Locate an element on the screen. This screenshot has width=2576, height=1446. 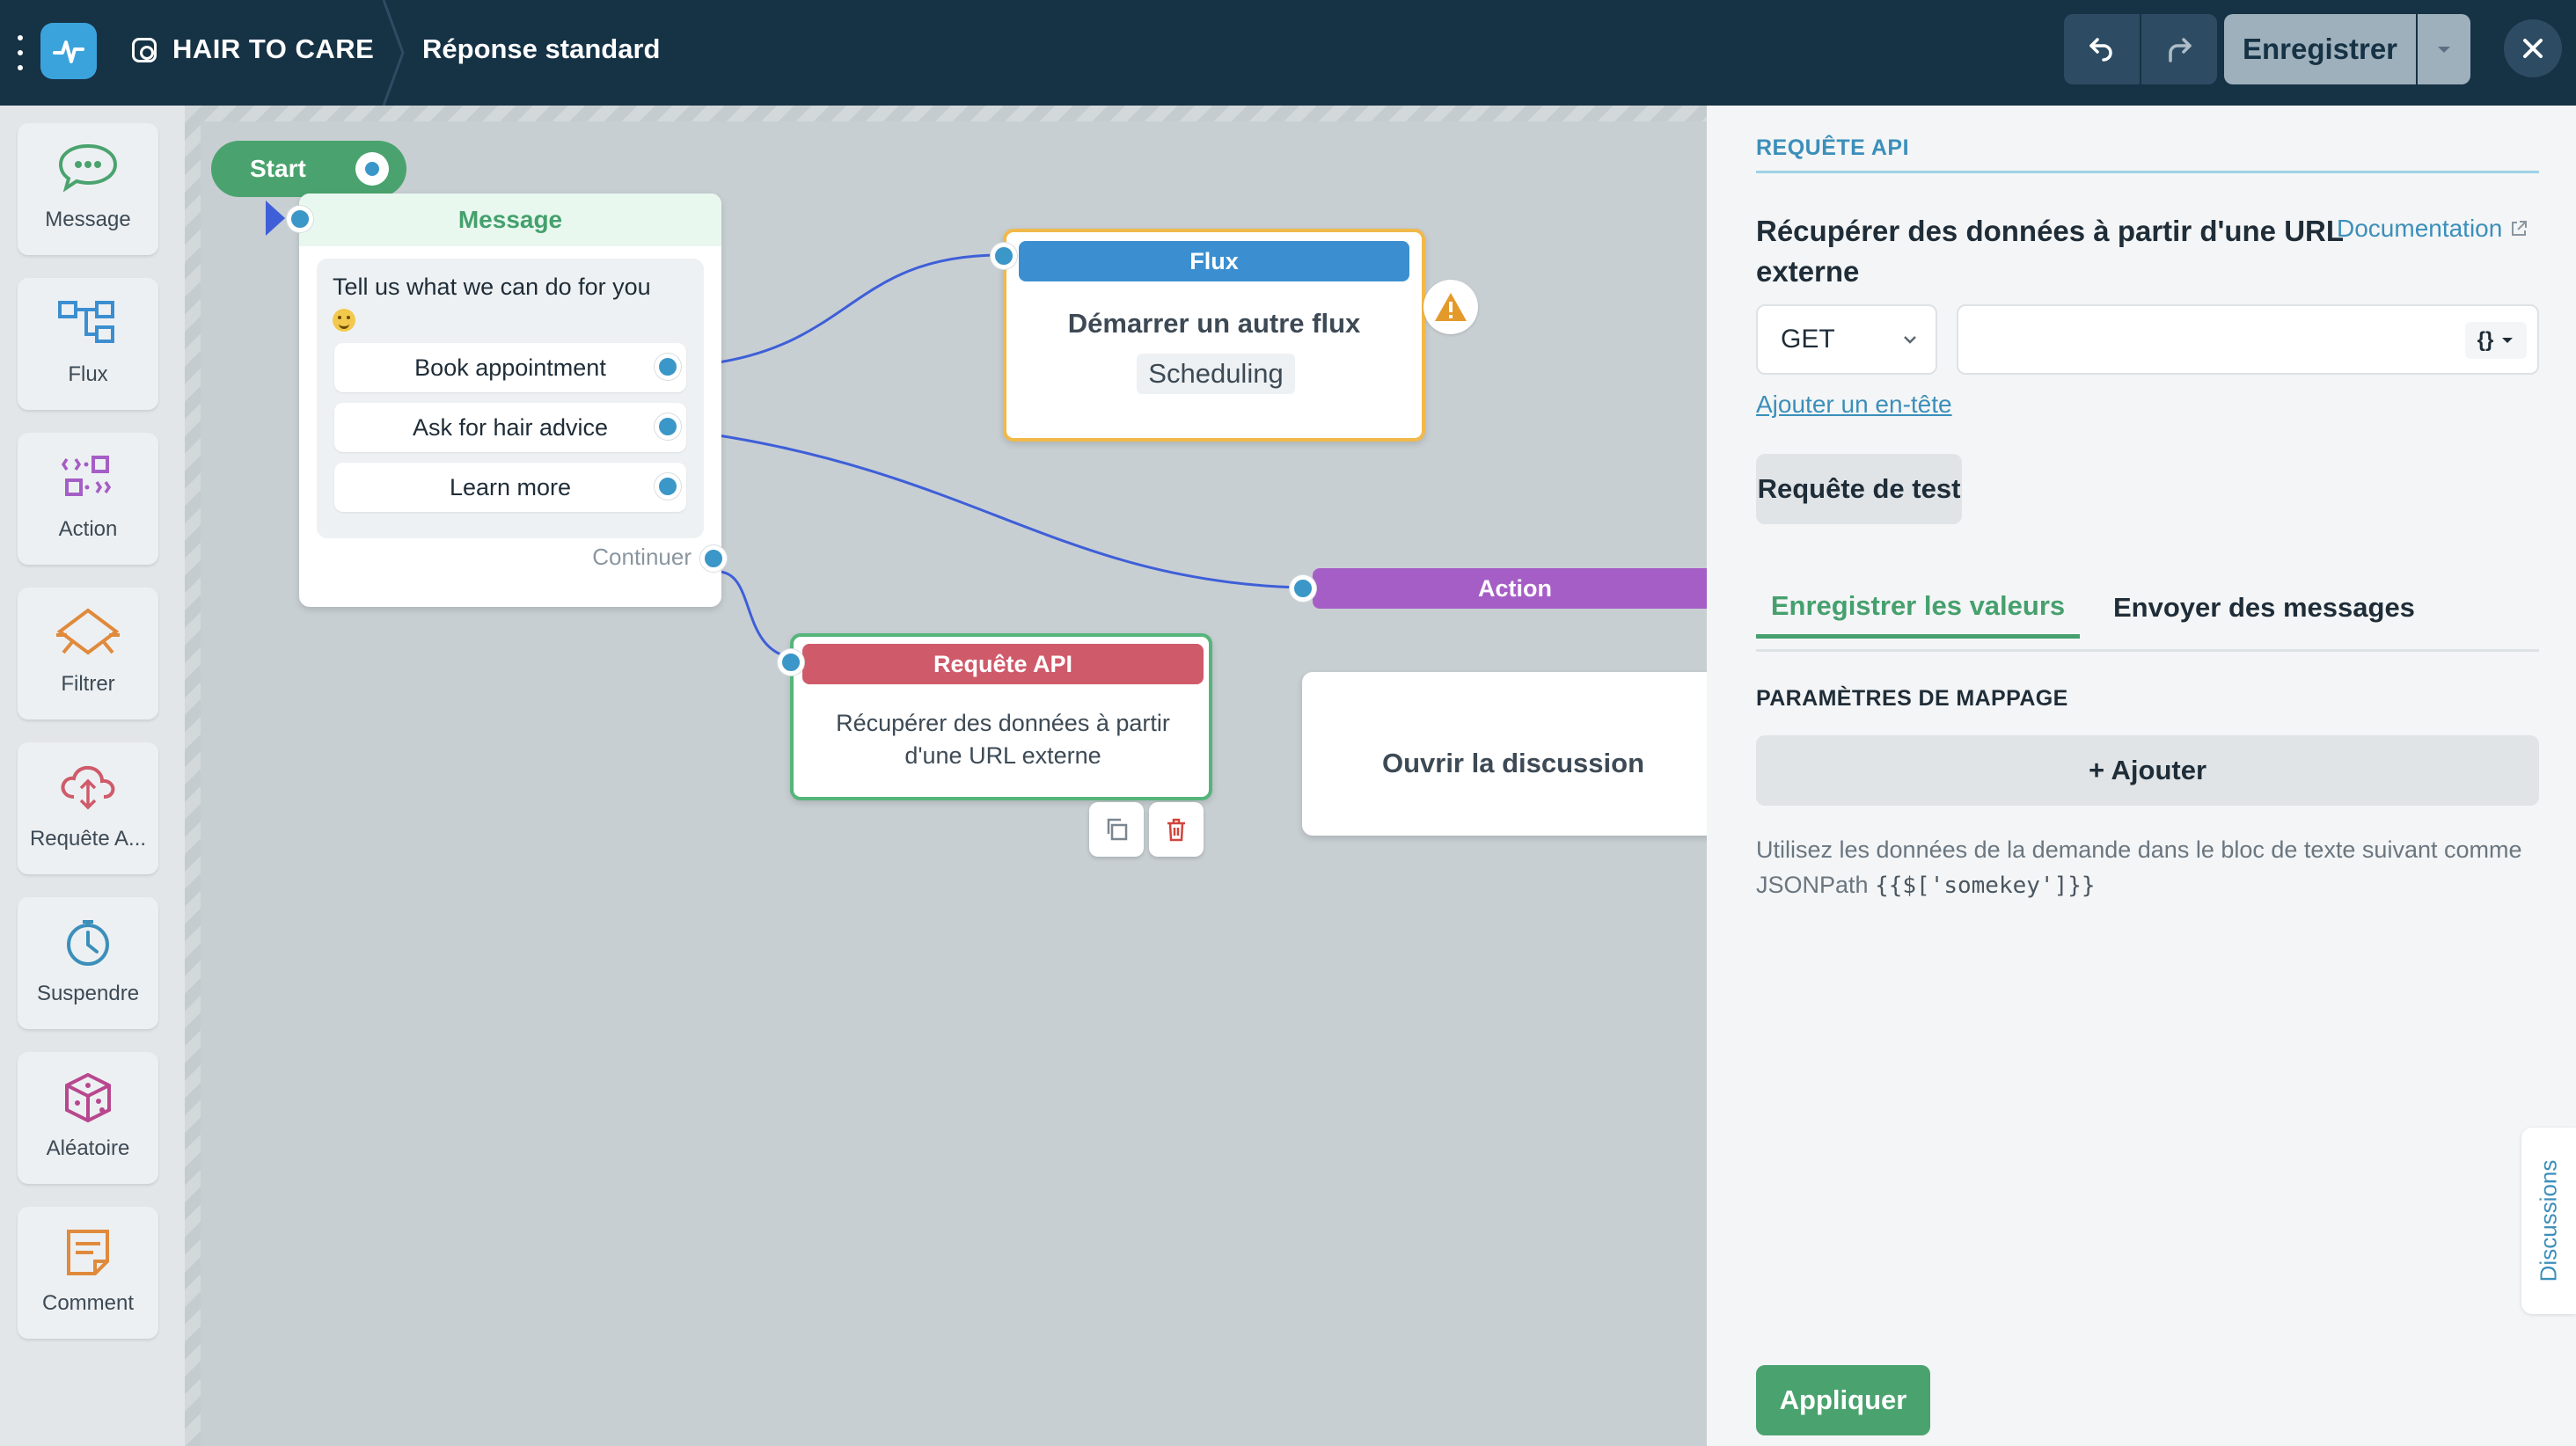
filter-icon is located at coordinates (88, 631).